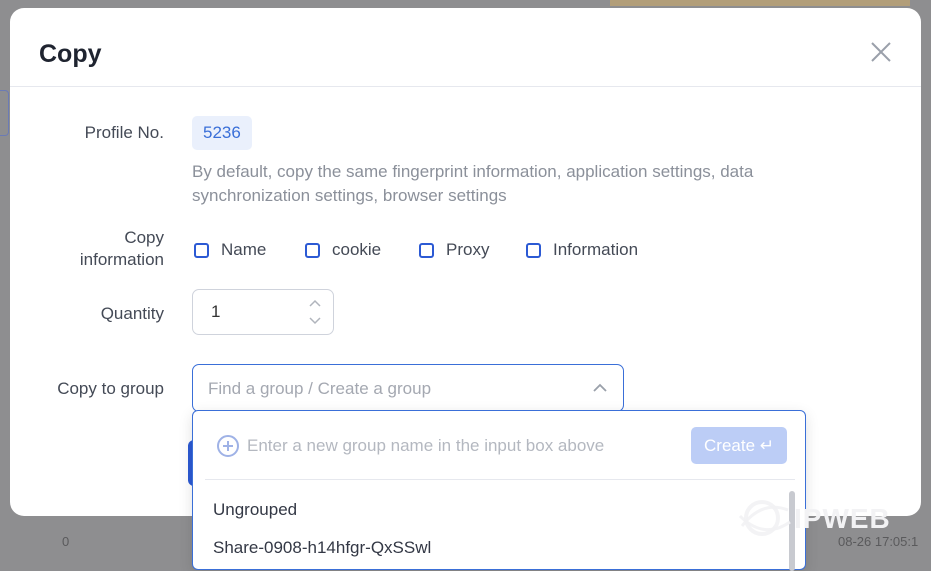 This screenshot has width=931, height=571. Describe the element at coordinates (70, 54) in the screenshot. I see `dialog-title: Copy` at that location.